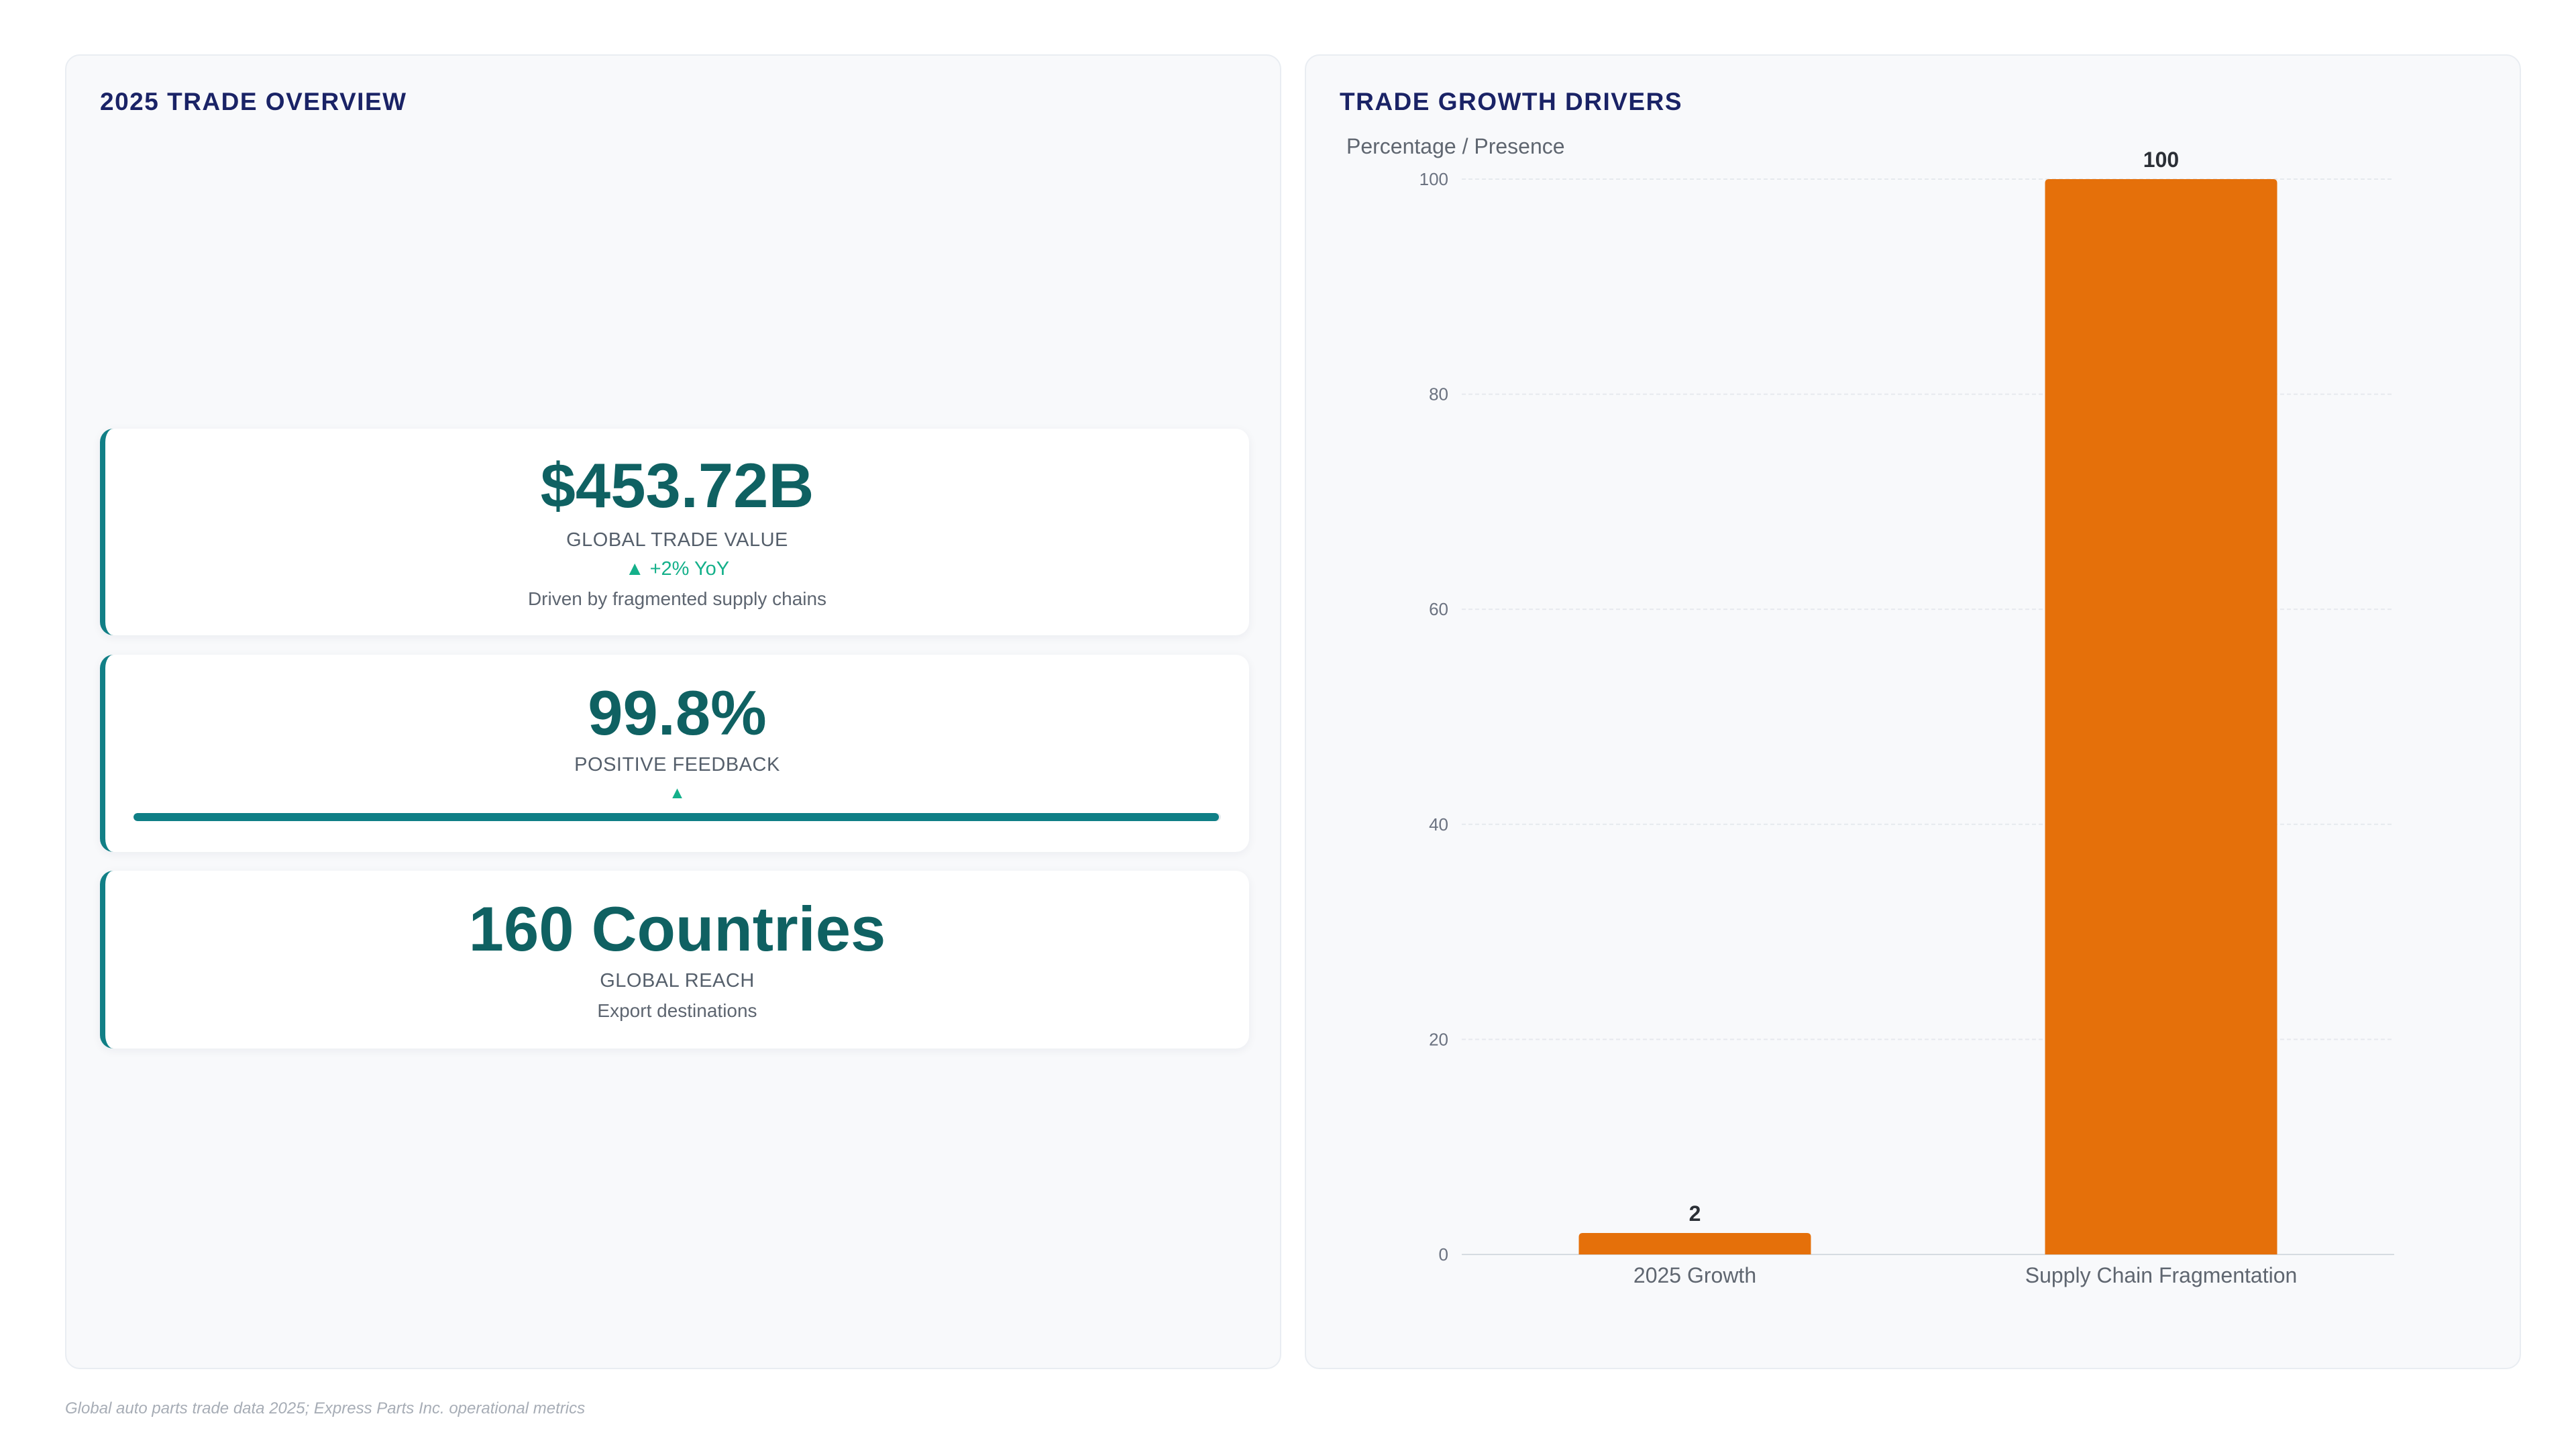  What do you see at coordinates (677, 929) in the screenshot?
I see `kpi-value: 160 Countries` at bounding box center [677, 929].